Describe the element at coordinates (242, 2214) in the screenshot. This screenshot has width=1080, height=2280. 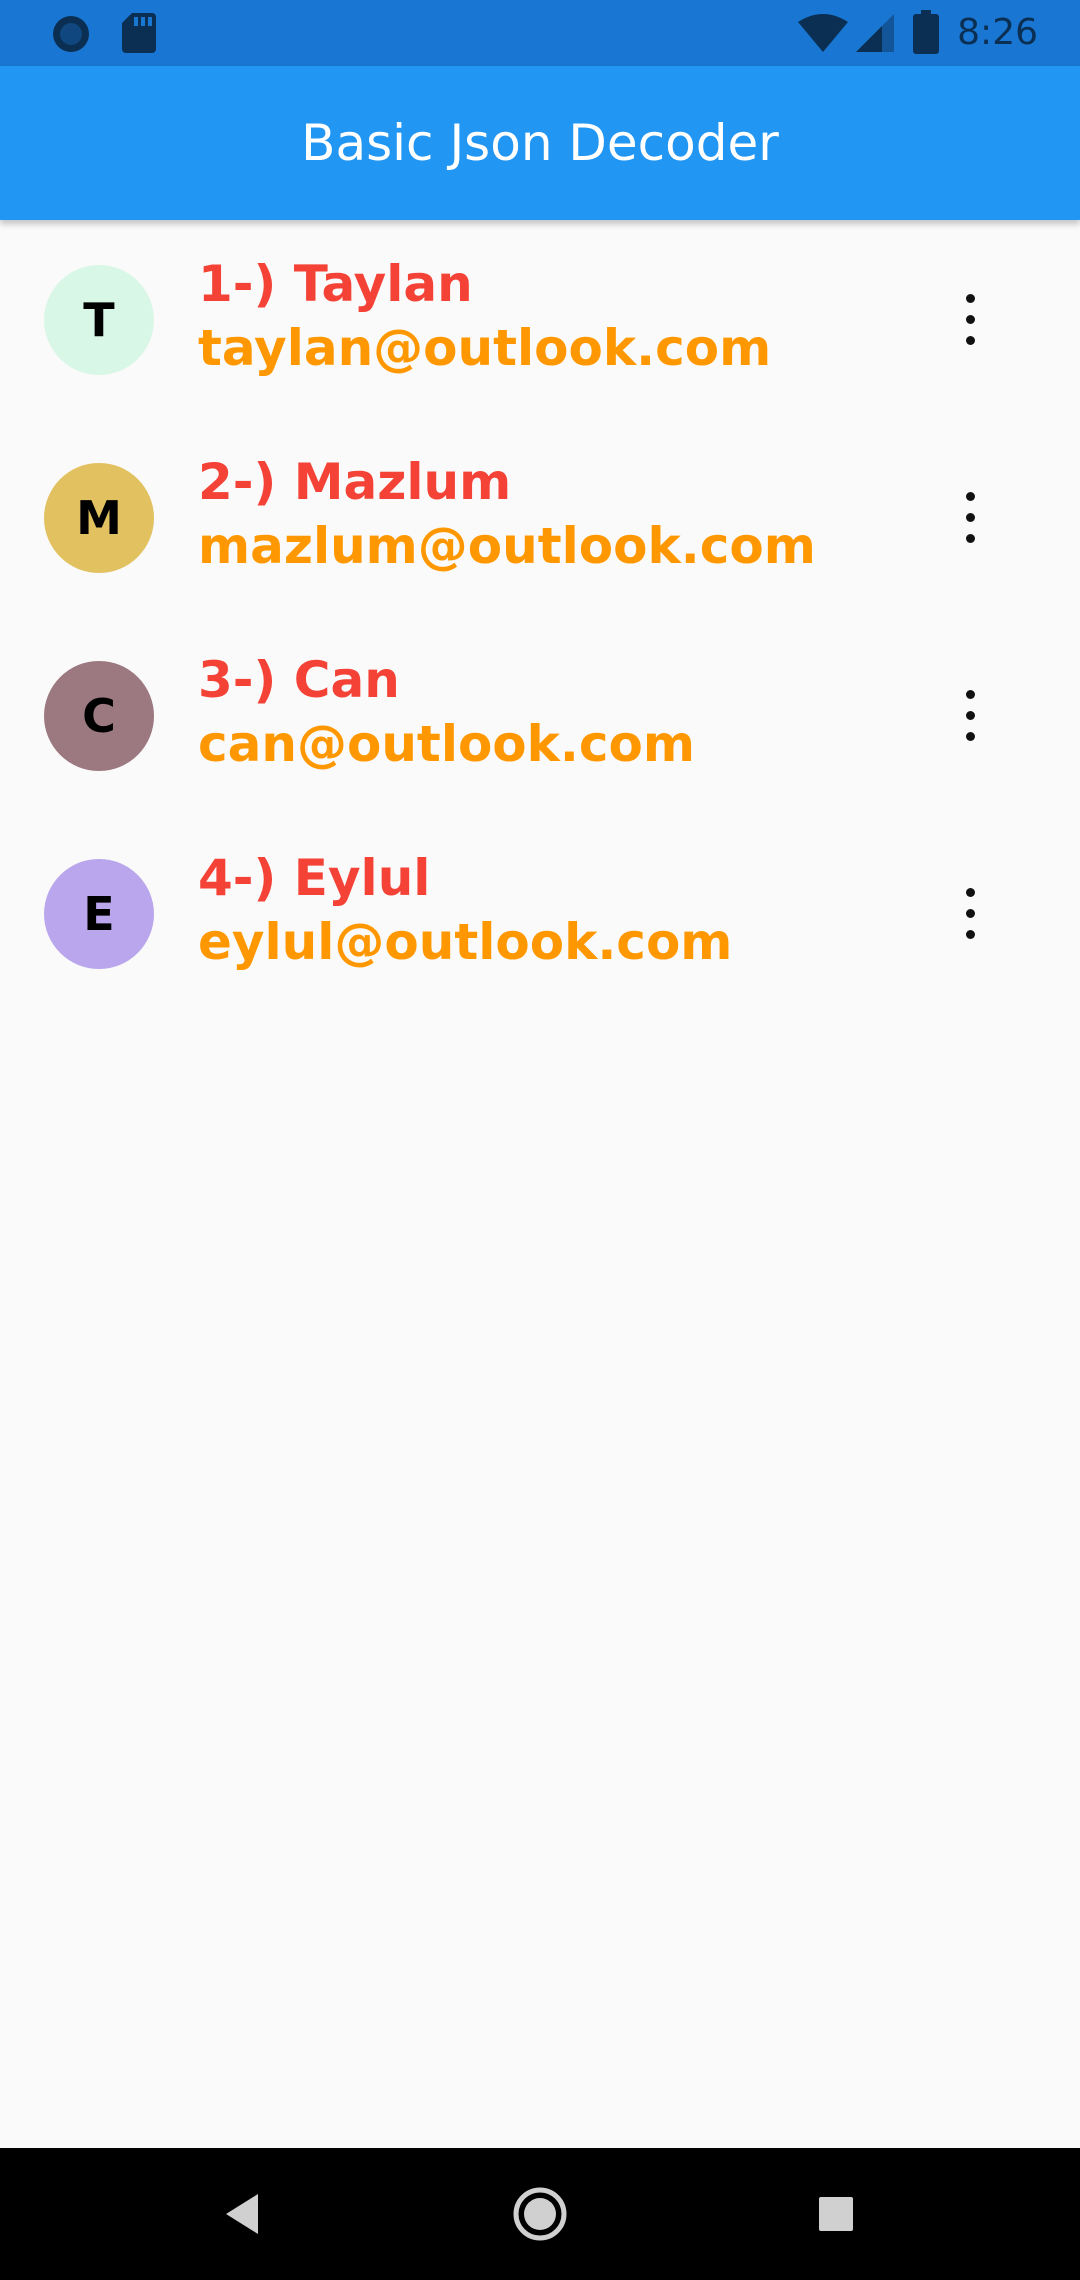
I see `back-icon` at that location.